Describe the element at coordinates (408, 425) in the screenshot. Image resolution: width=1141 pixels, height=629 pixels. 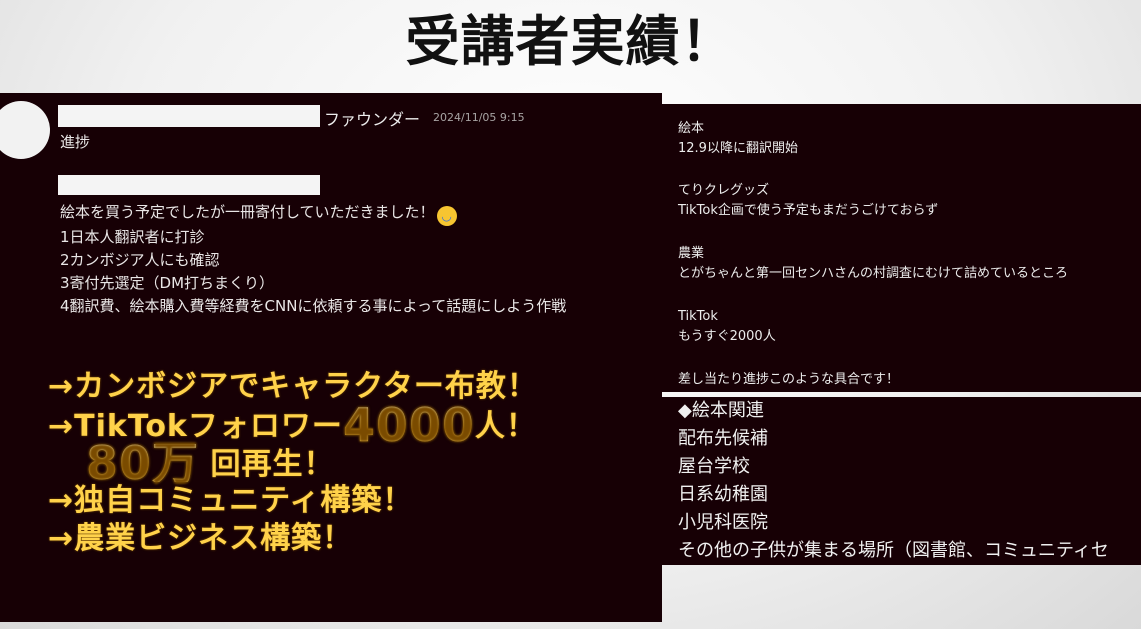
I see `follower-count: 4000` at that location.